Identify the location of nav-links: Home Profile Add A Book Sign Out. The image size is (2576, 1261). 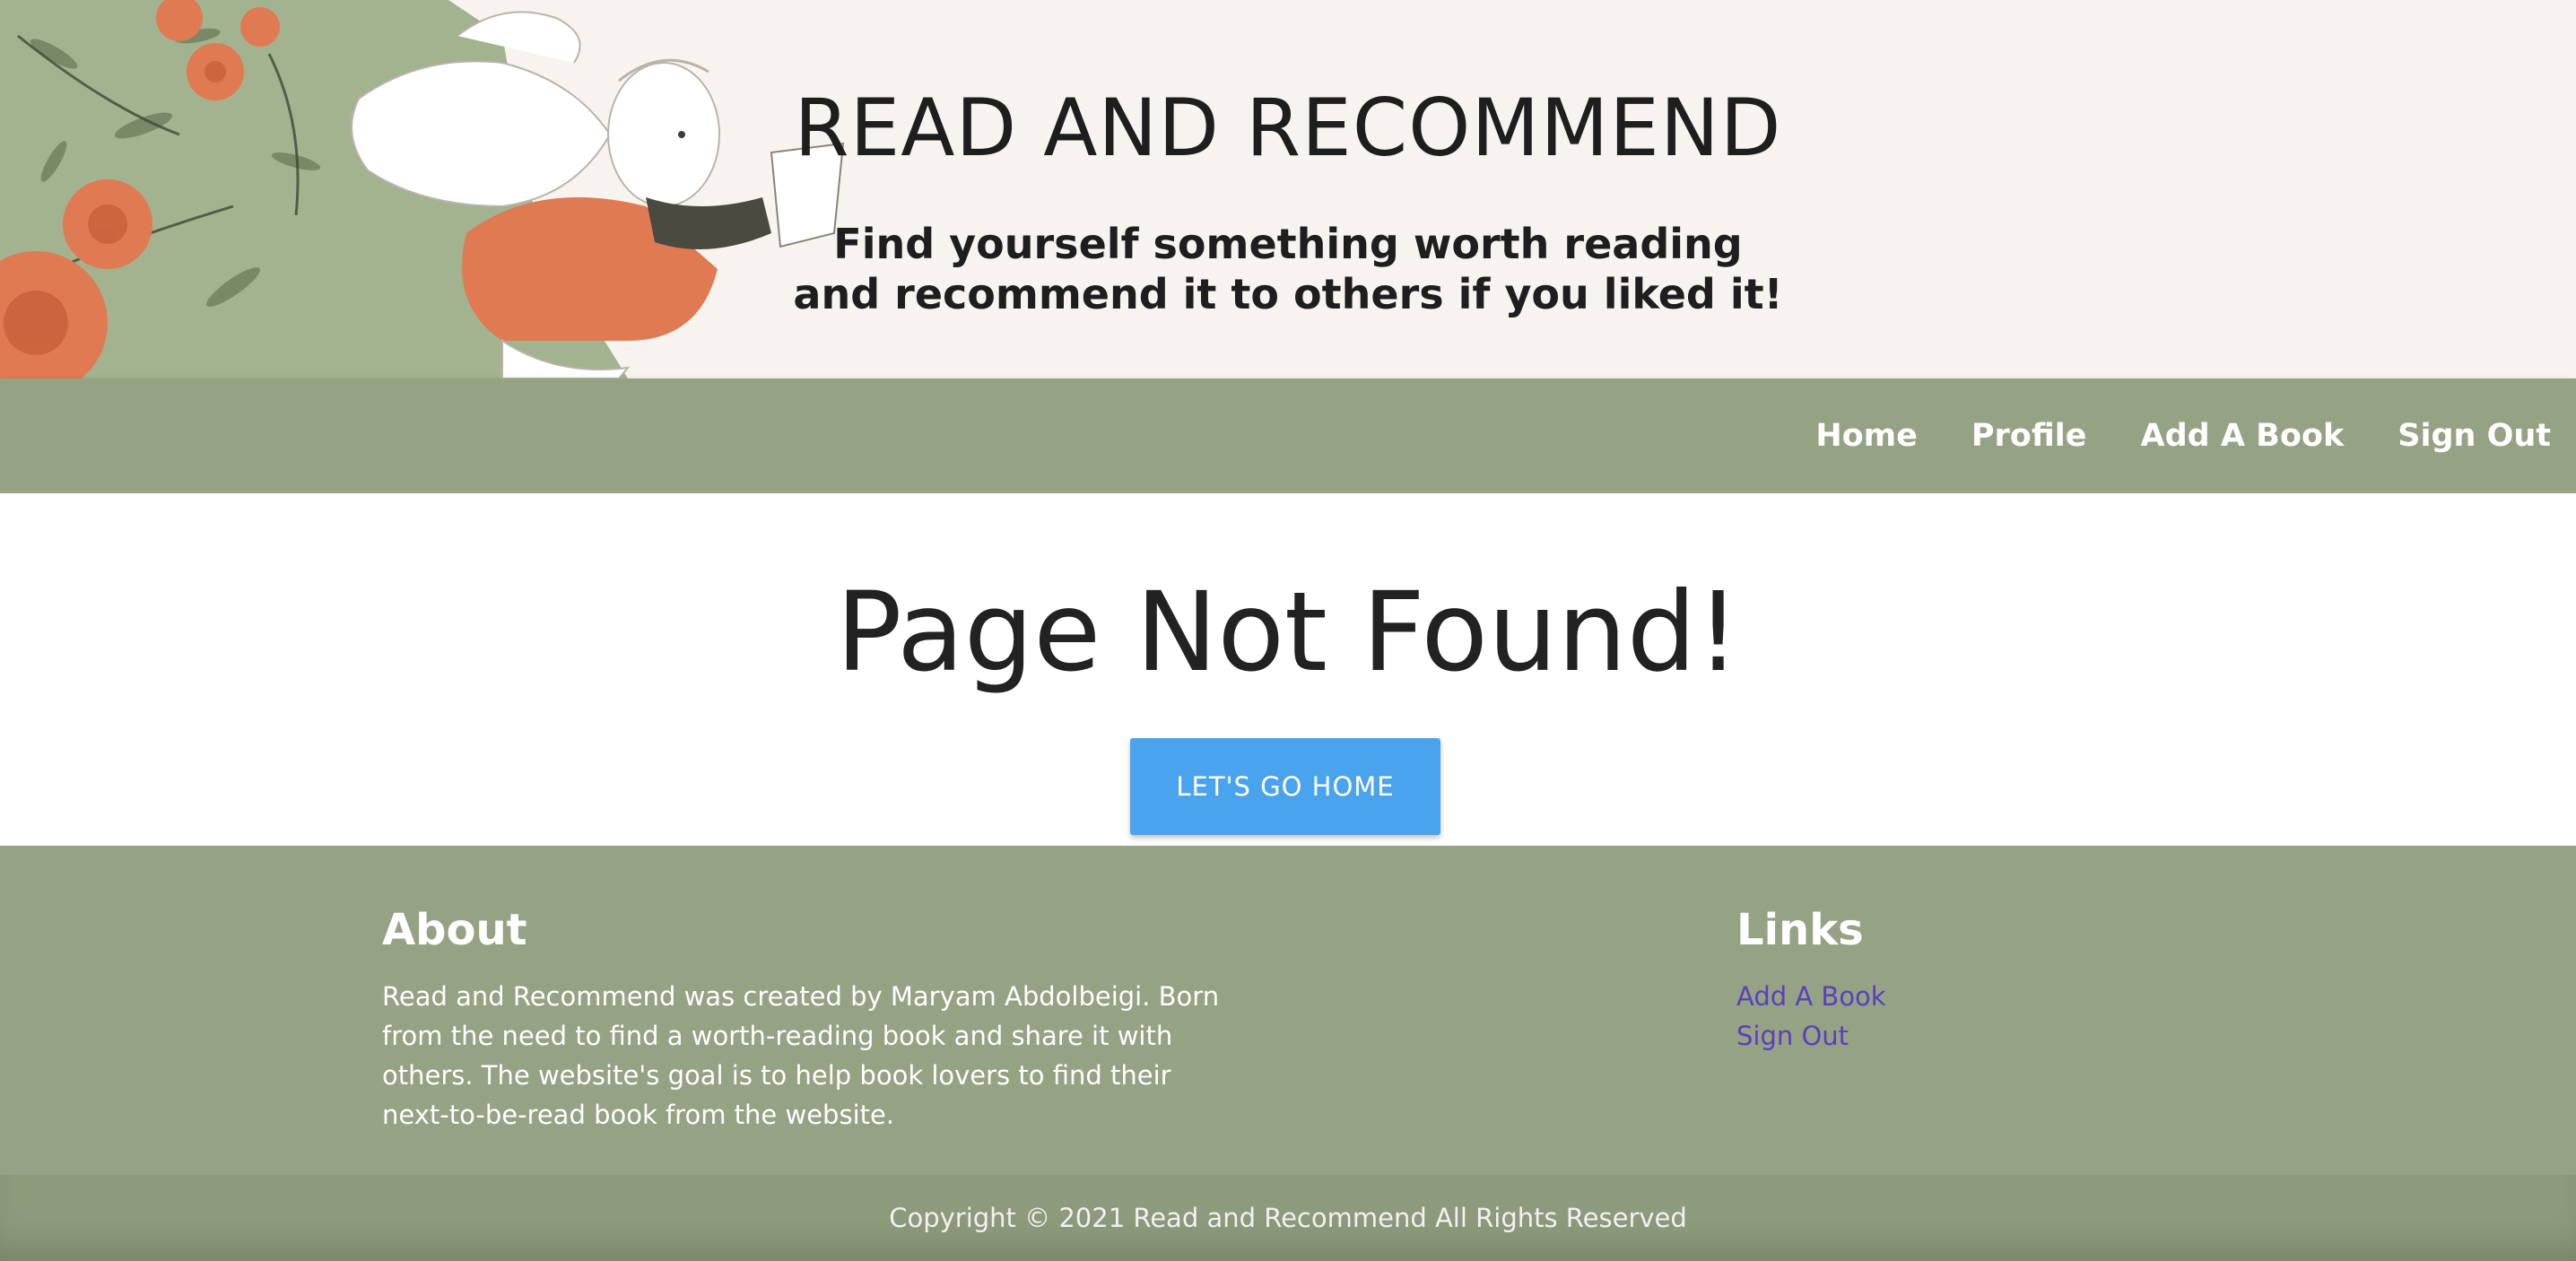
(2183, 436).